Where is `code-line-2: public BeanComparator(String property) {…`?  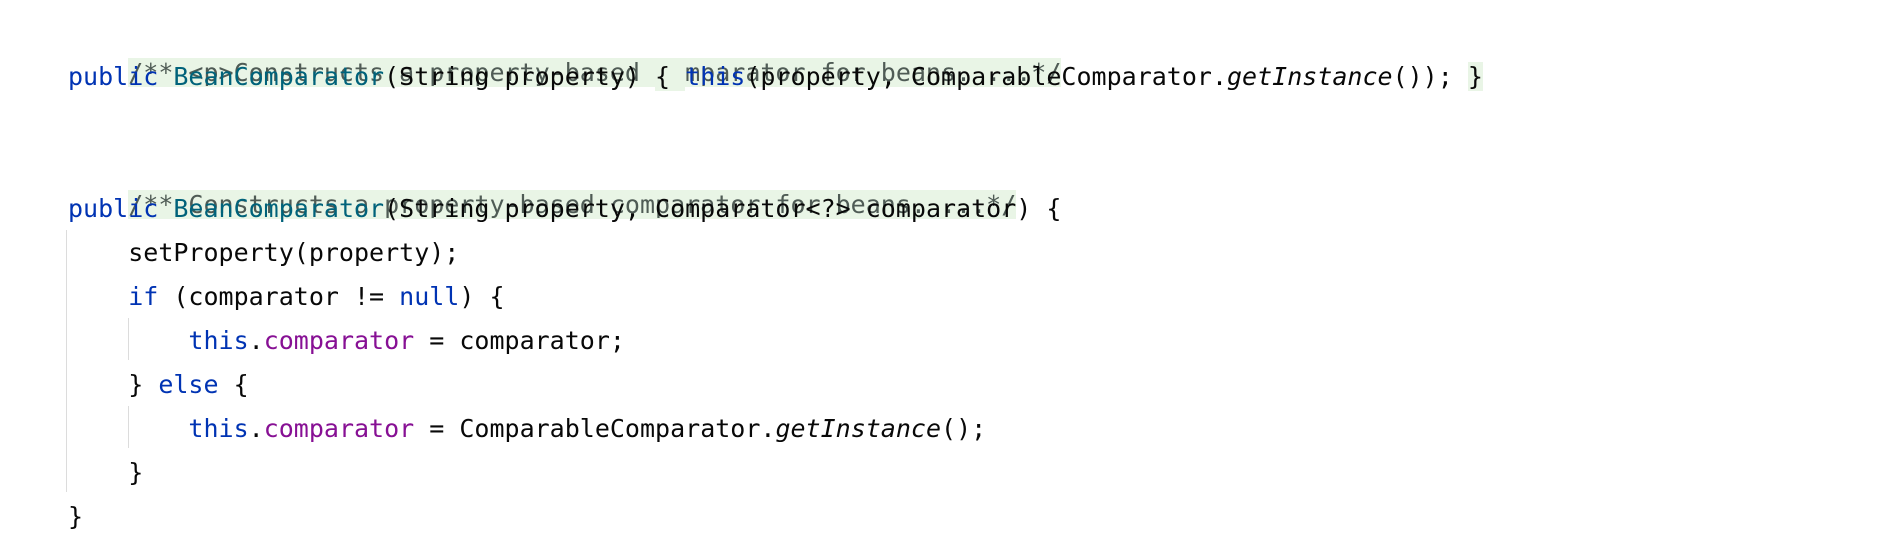 code-line-2: public BeanComparator(String property) {… is located at coordinates (775, 77).